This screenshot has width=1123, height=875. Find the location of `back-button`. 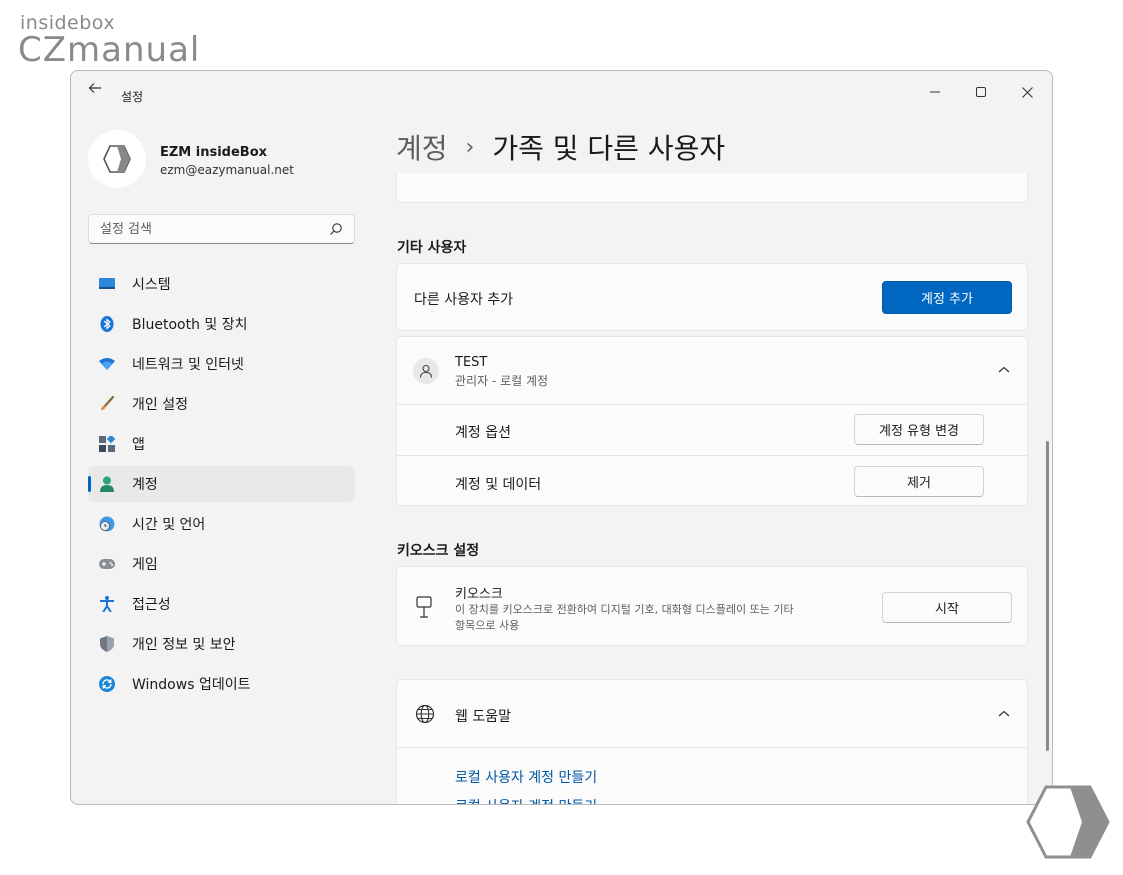

back-button is located at coordinates (95, 91).